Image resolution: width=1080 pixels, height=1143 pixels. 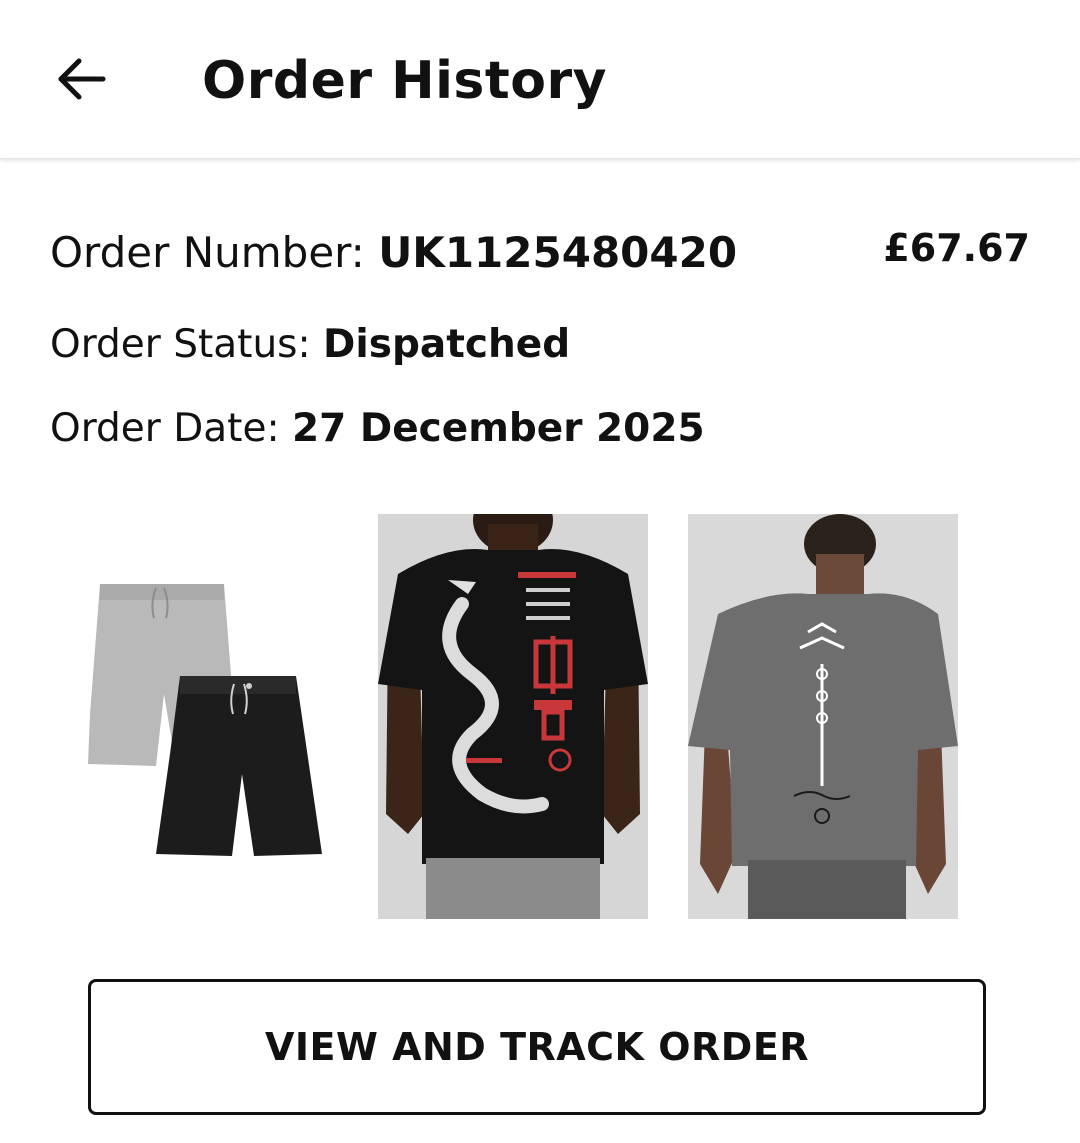 I want to click on order-total: £67.67, so click(x=956, y=248).